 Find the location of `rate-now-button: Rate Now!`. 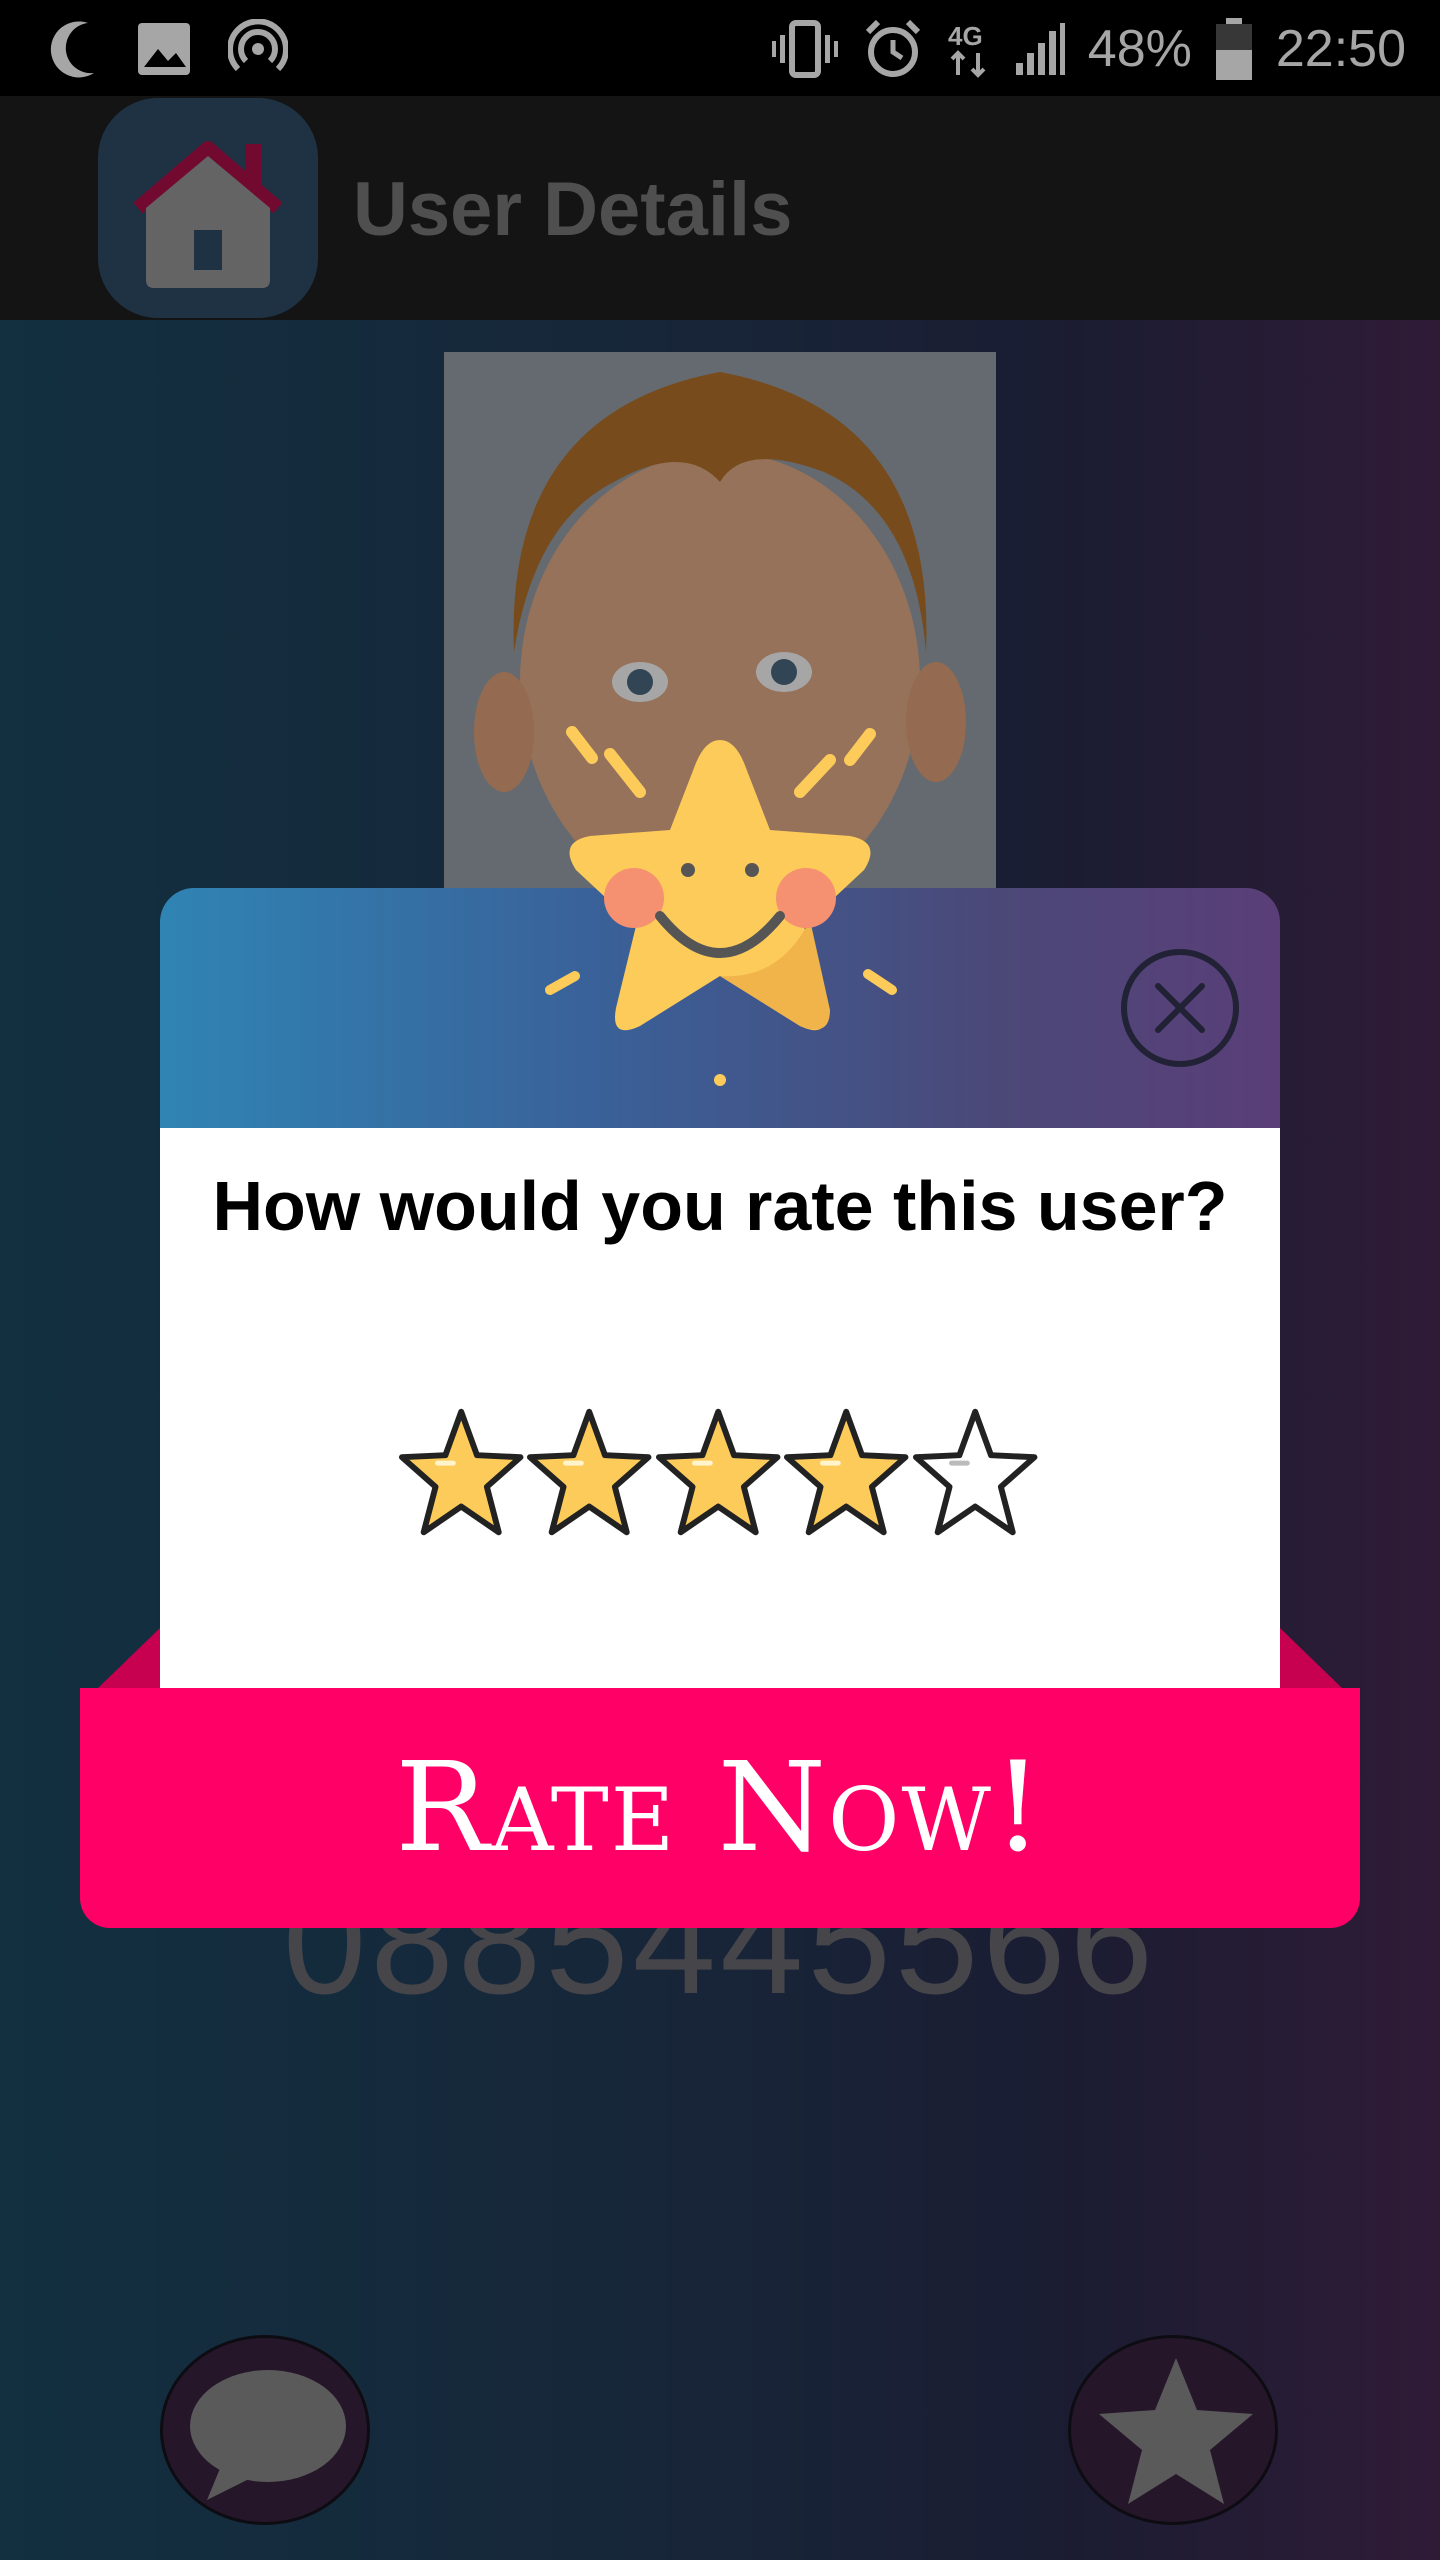

rate-now-button: Rate Now! is located at coordinates (720, 1808).